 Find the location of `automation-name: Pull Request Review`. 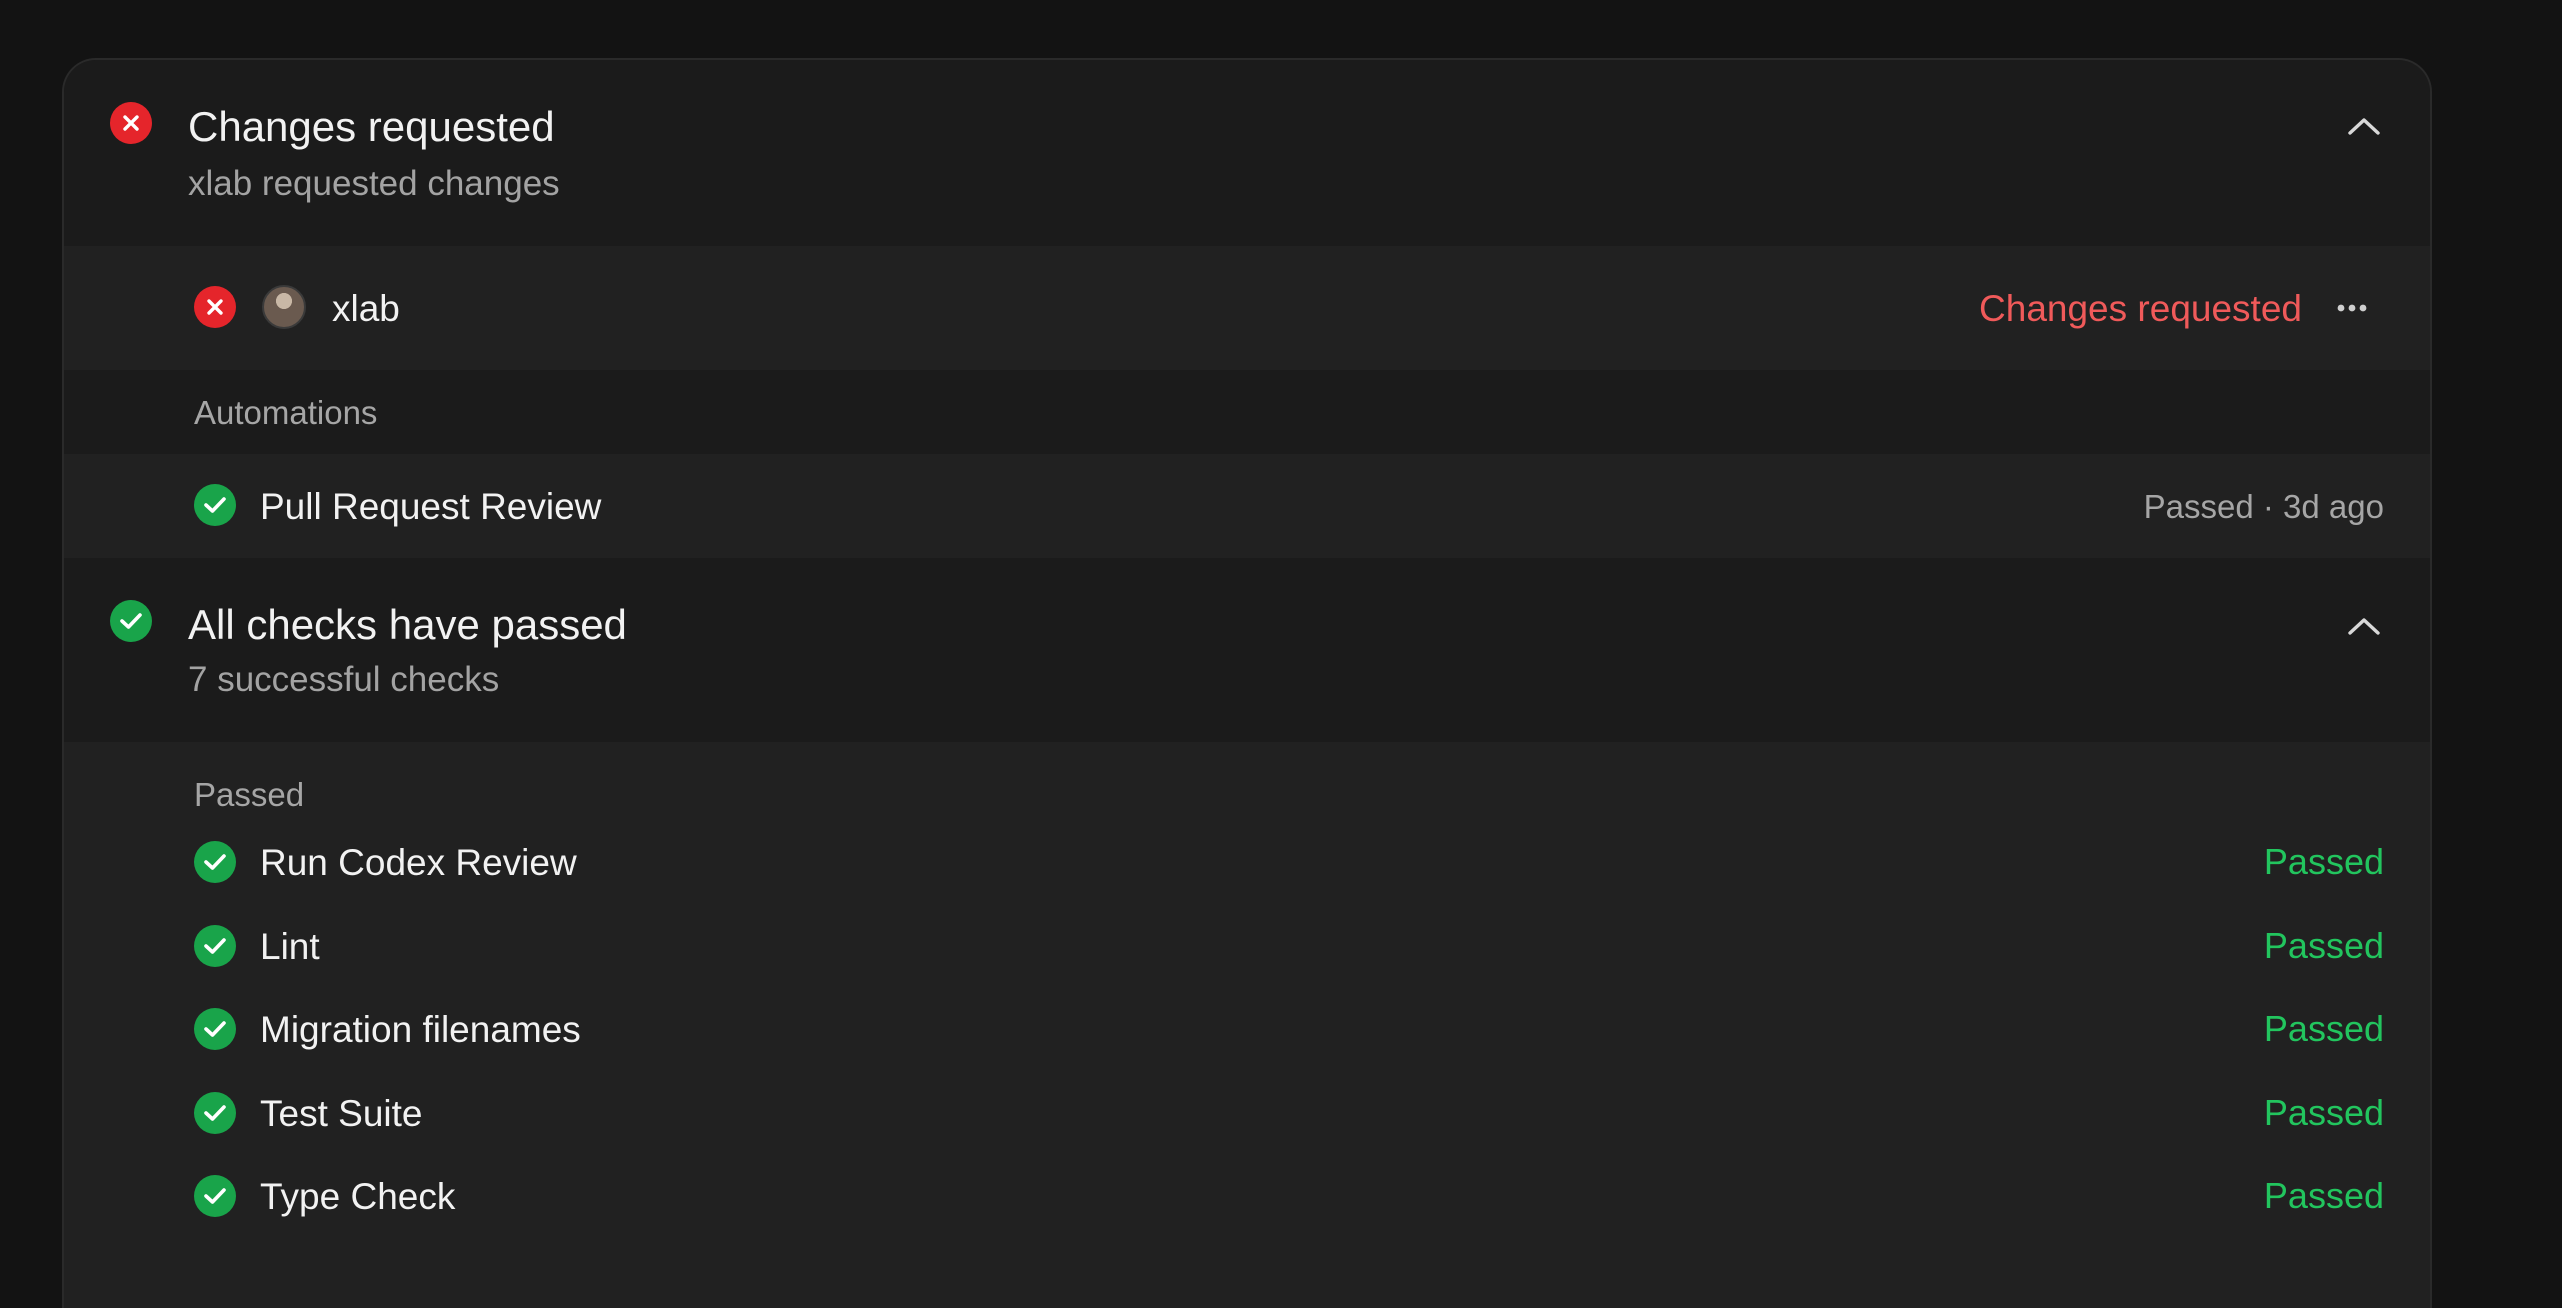

automation-name: Pull Request Review is located at coordinates (431, 506).